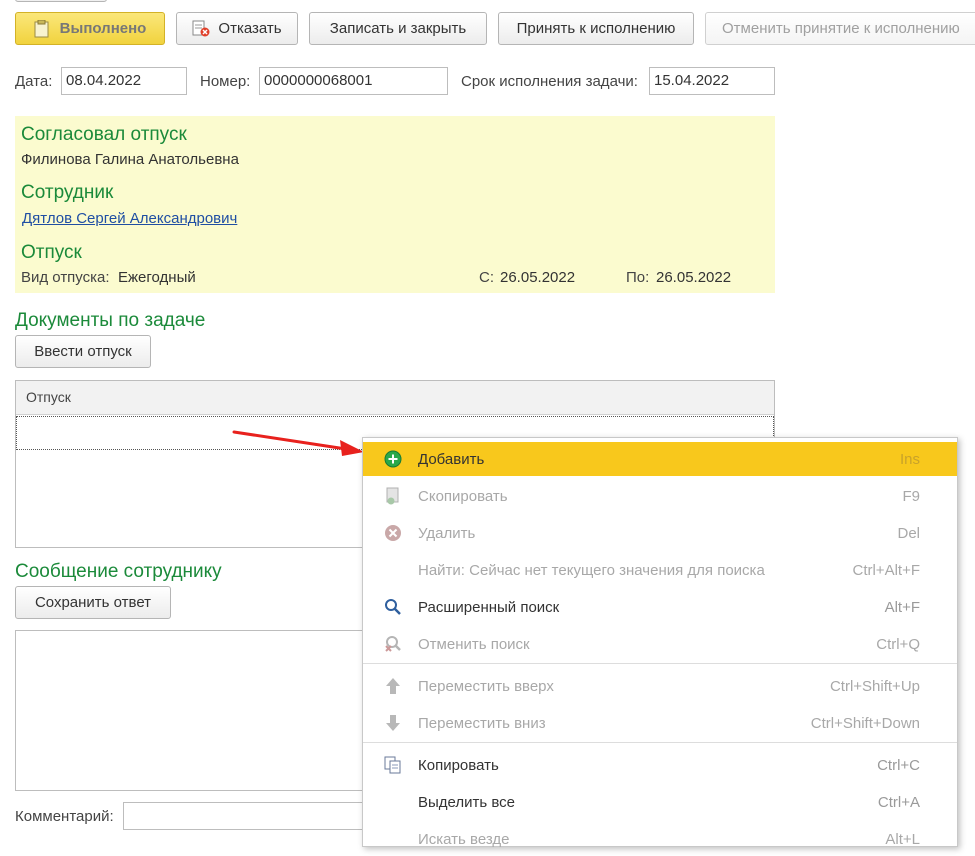 The height and width of the screenshot is (856, 975). What do you see at coordinates (467, 802) in the screenshot?
I see `menu-item-label: Выделить все` at bounding box center [467, 802].